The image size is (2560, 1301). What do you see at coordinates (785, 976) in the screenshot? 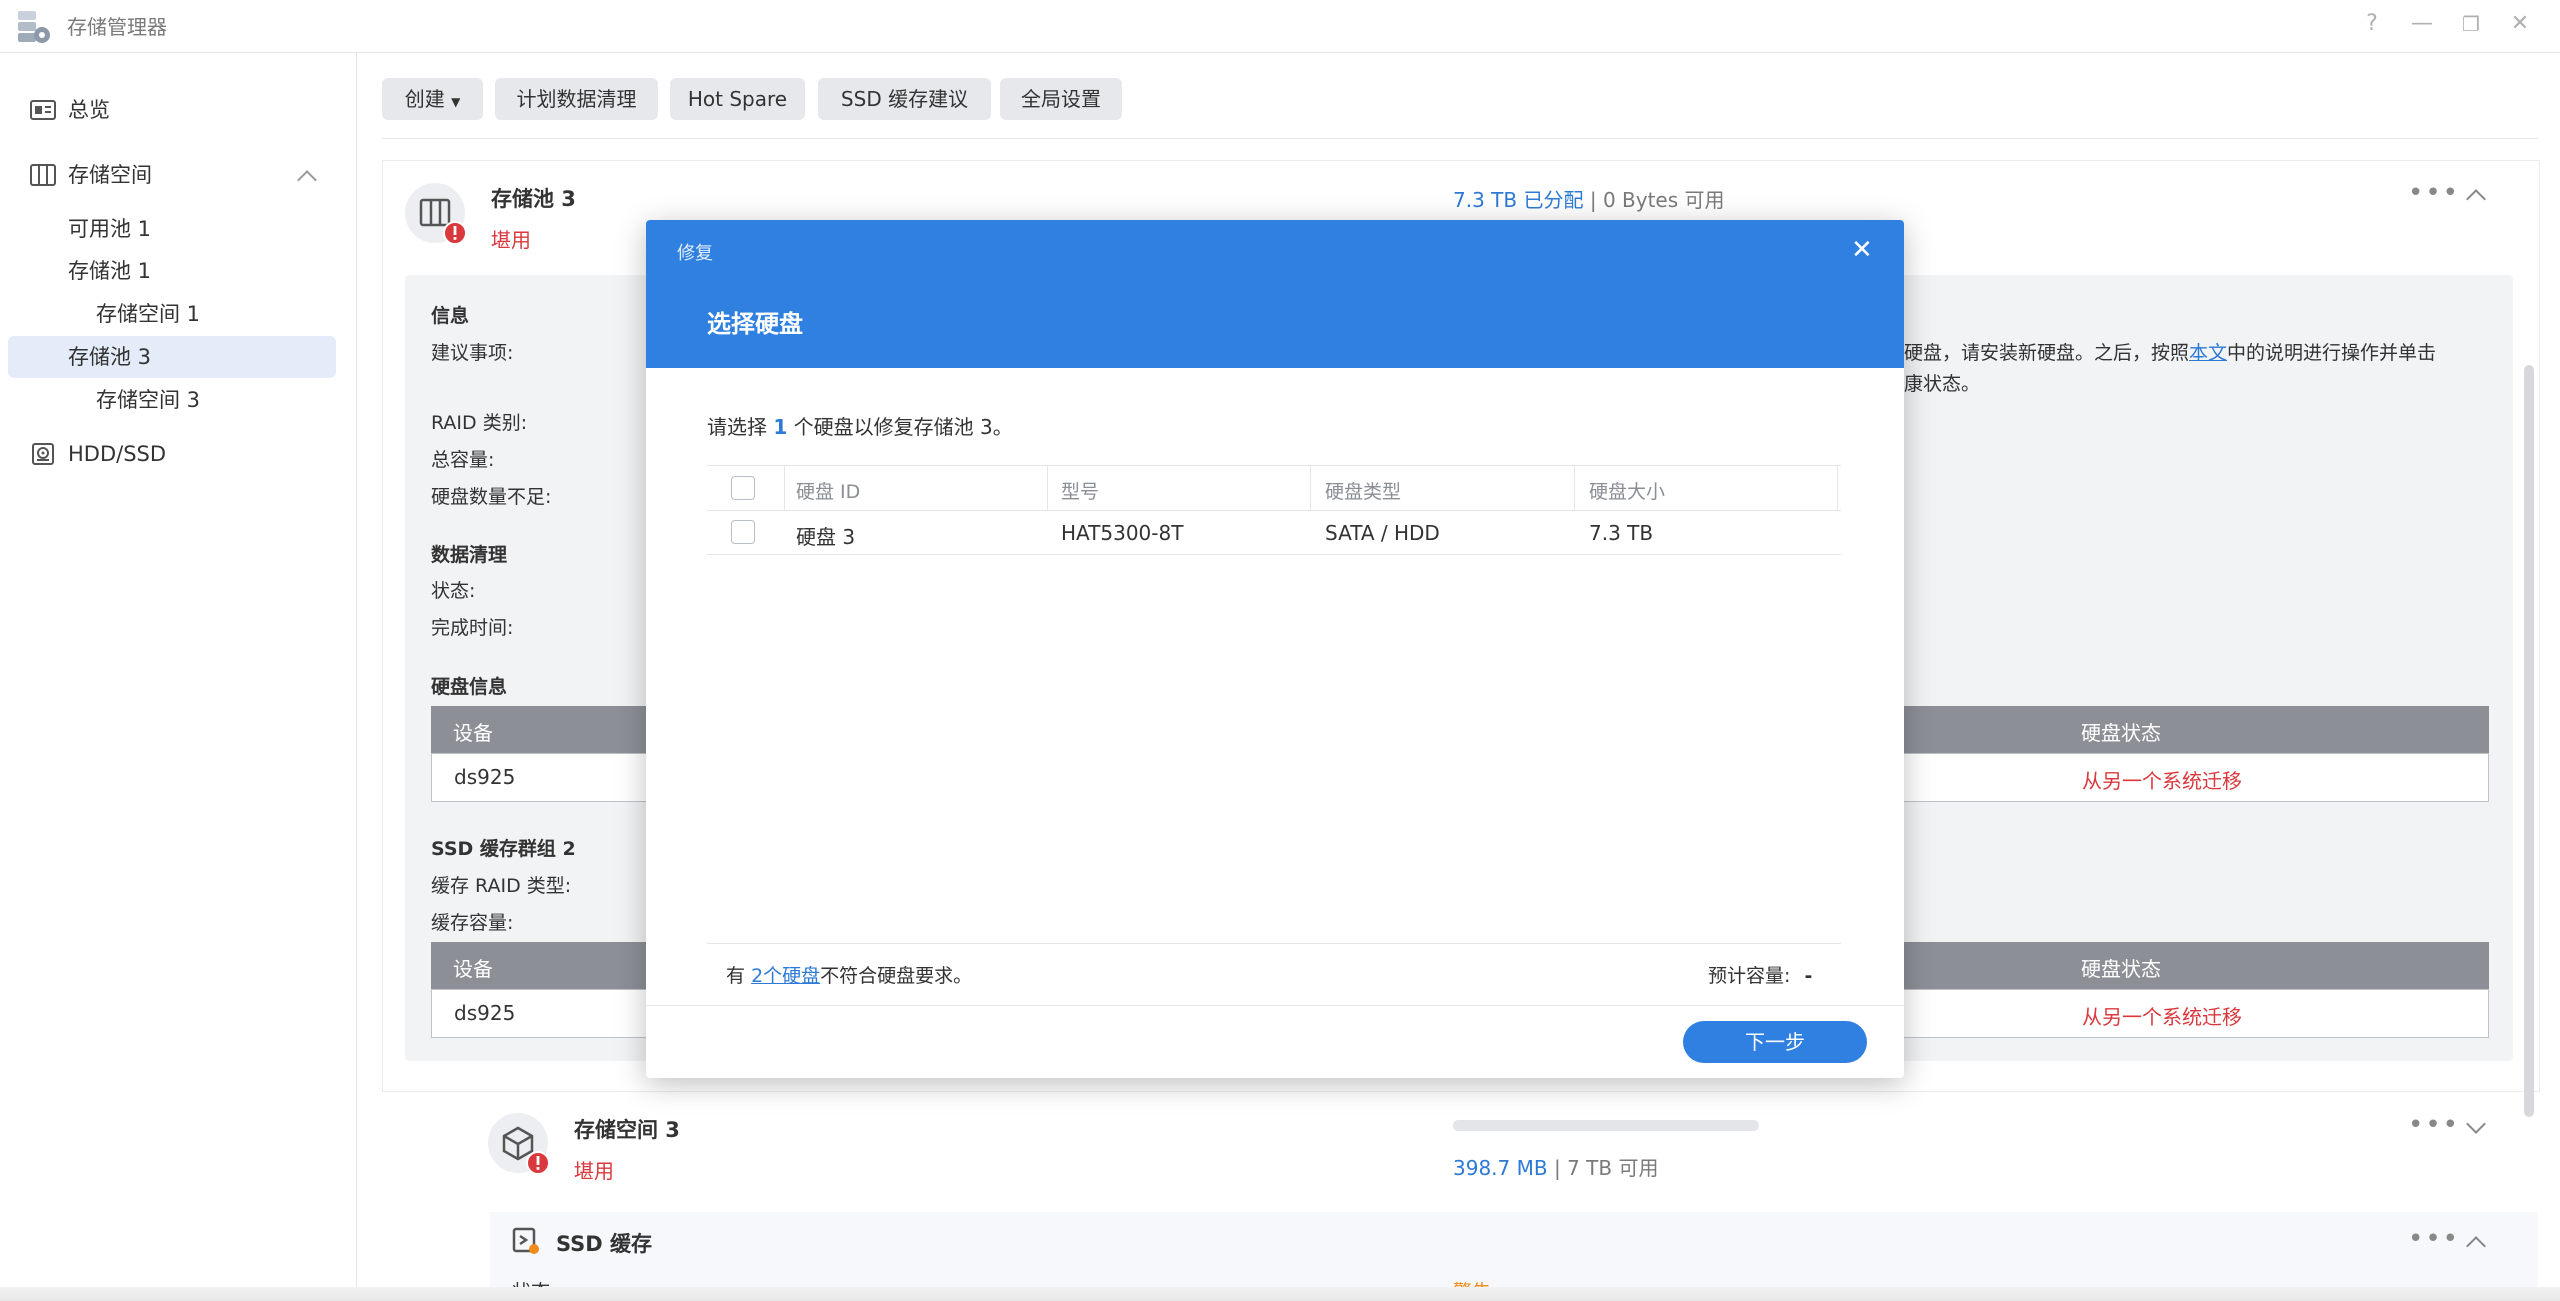
I see `ineligible-disks-link: 2个硬盘` at bounding box center [785, 976].